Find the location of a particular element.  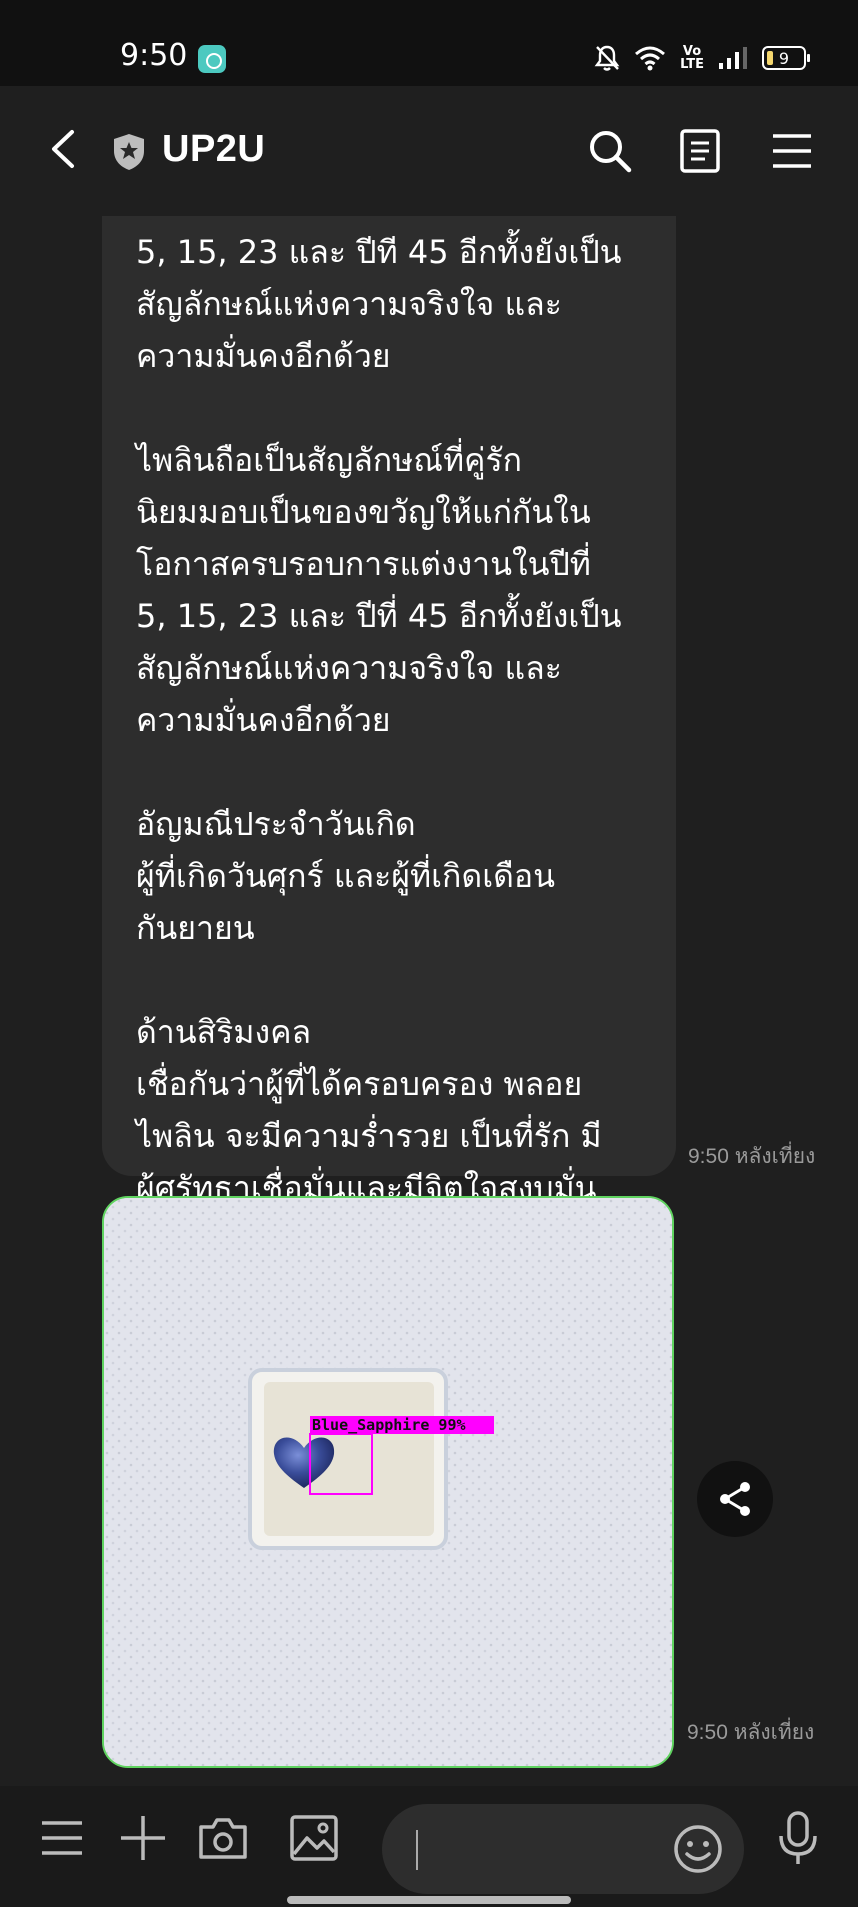

microphone-button is located at coordinates (798, 1838).